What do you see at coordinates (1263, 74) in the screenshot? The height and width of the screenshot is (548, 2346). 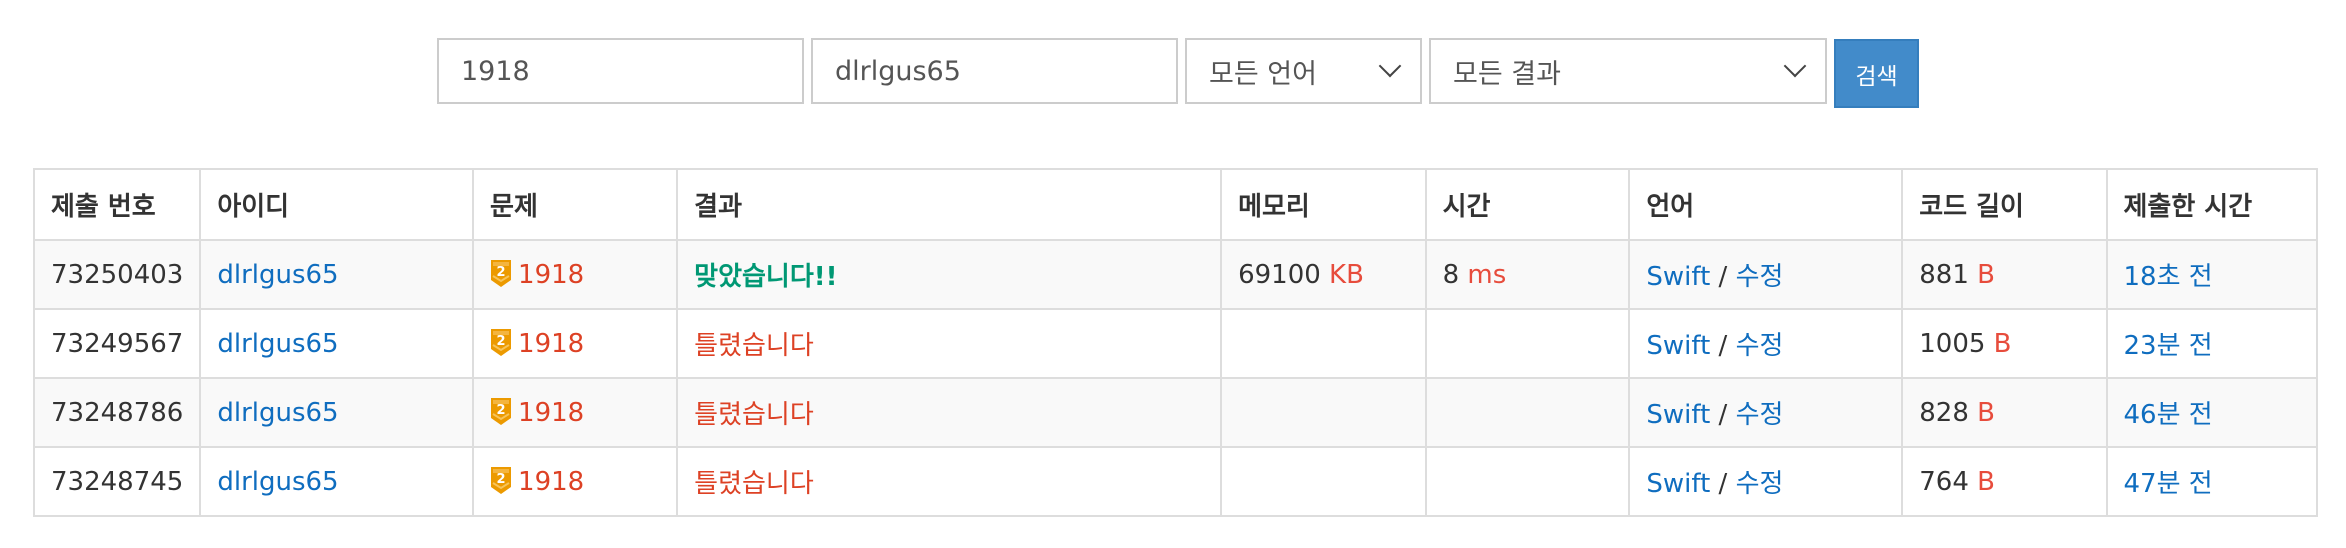 I see `language-select-value: 모든 언어` at bounding box center [1263, 74].